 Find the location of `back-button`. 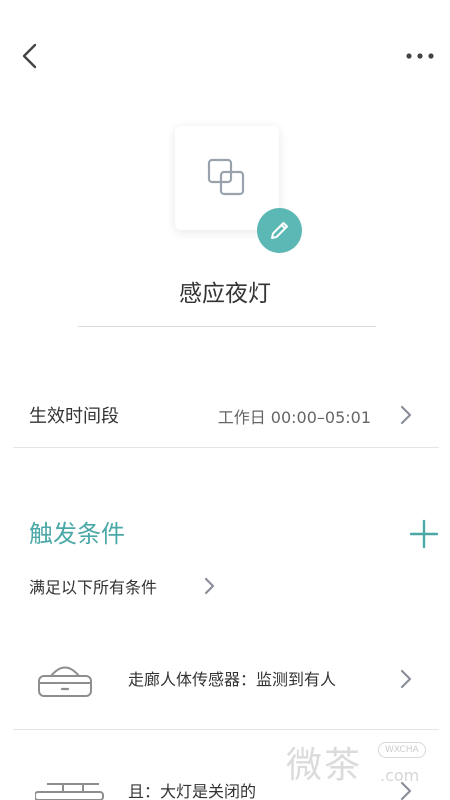

back-button is located at coordinates (32, 56).